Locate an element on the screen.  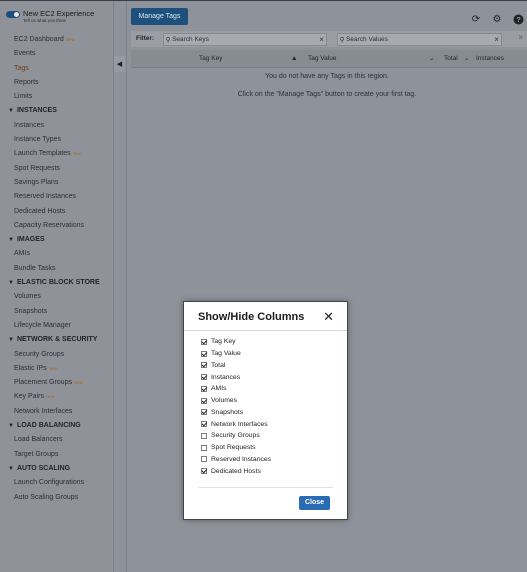
clear-keys-icon: × is located at coordinates (321, 39).